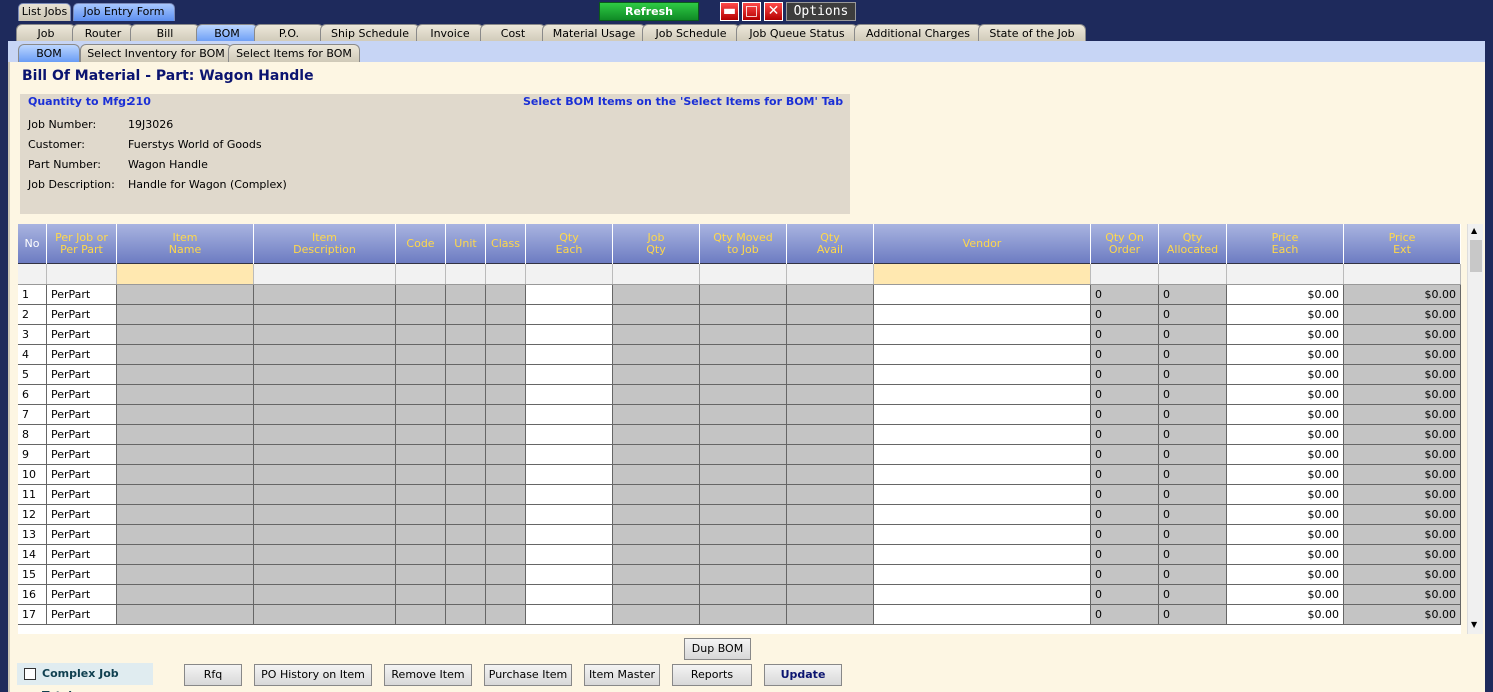 The height and width of the screenshot is (692, 1493). Describe the element at coordinates (739, 615) in the screenshot. I see `table-row: 17 PerPart 0 0 $0.00 $0.00` at that location.